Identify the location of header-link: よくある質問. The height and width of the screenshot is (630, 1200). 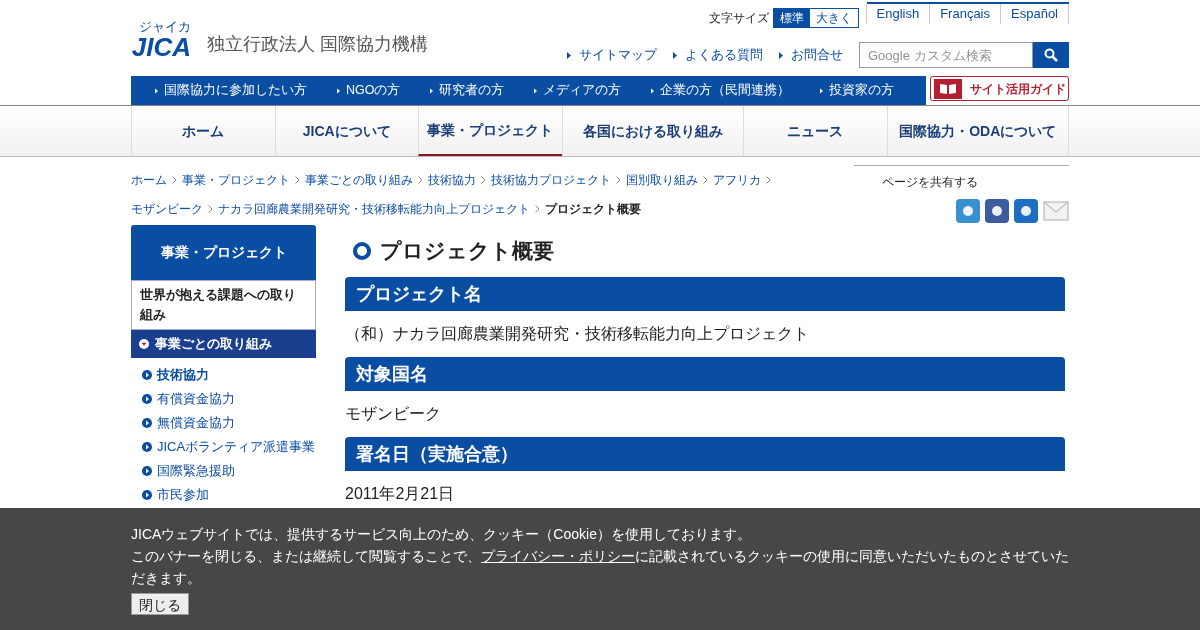
(718, 55).